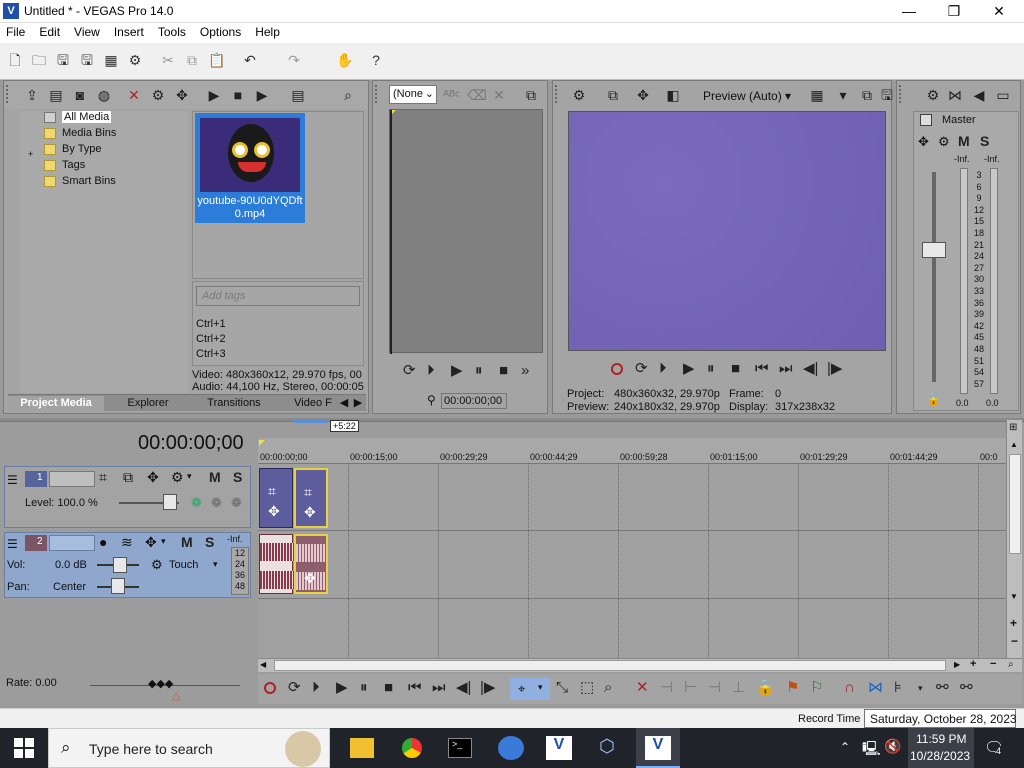 Image resolution: width=1024 pixels, height=768 pixels. I want to click on redo-icon: ↷, so click(294, 60).